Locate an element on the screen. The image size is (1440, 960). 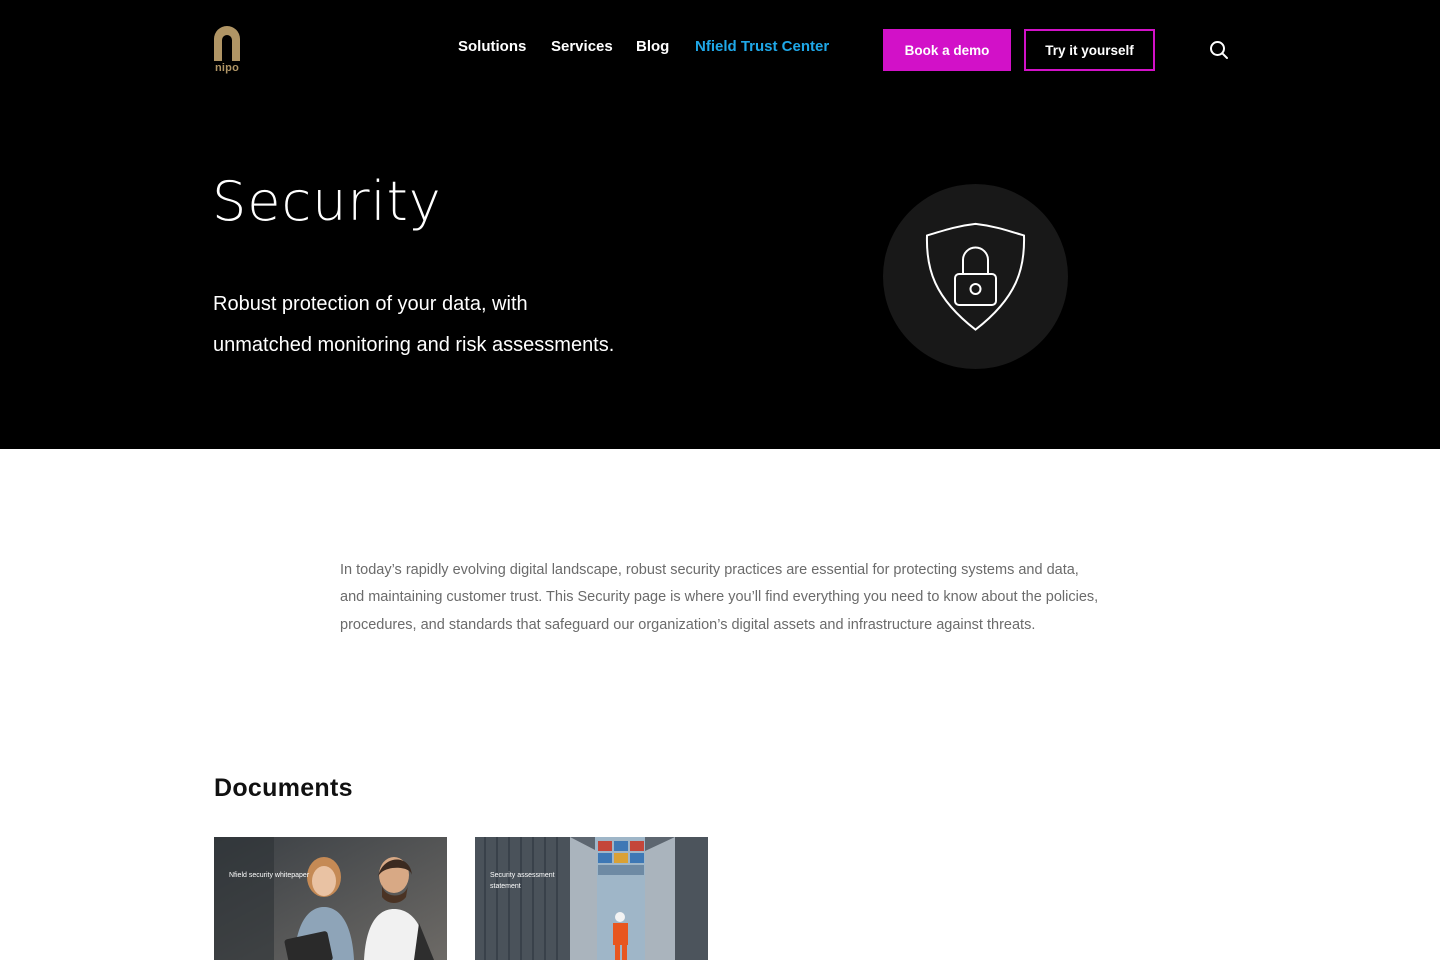
document-card-assessment: Security assessment statement is located at coordinates (591, 898).